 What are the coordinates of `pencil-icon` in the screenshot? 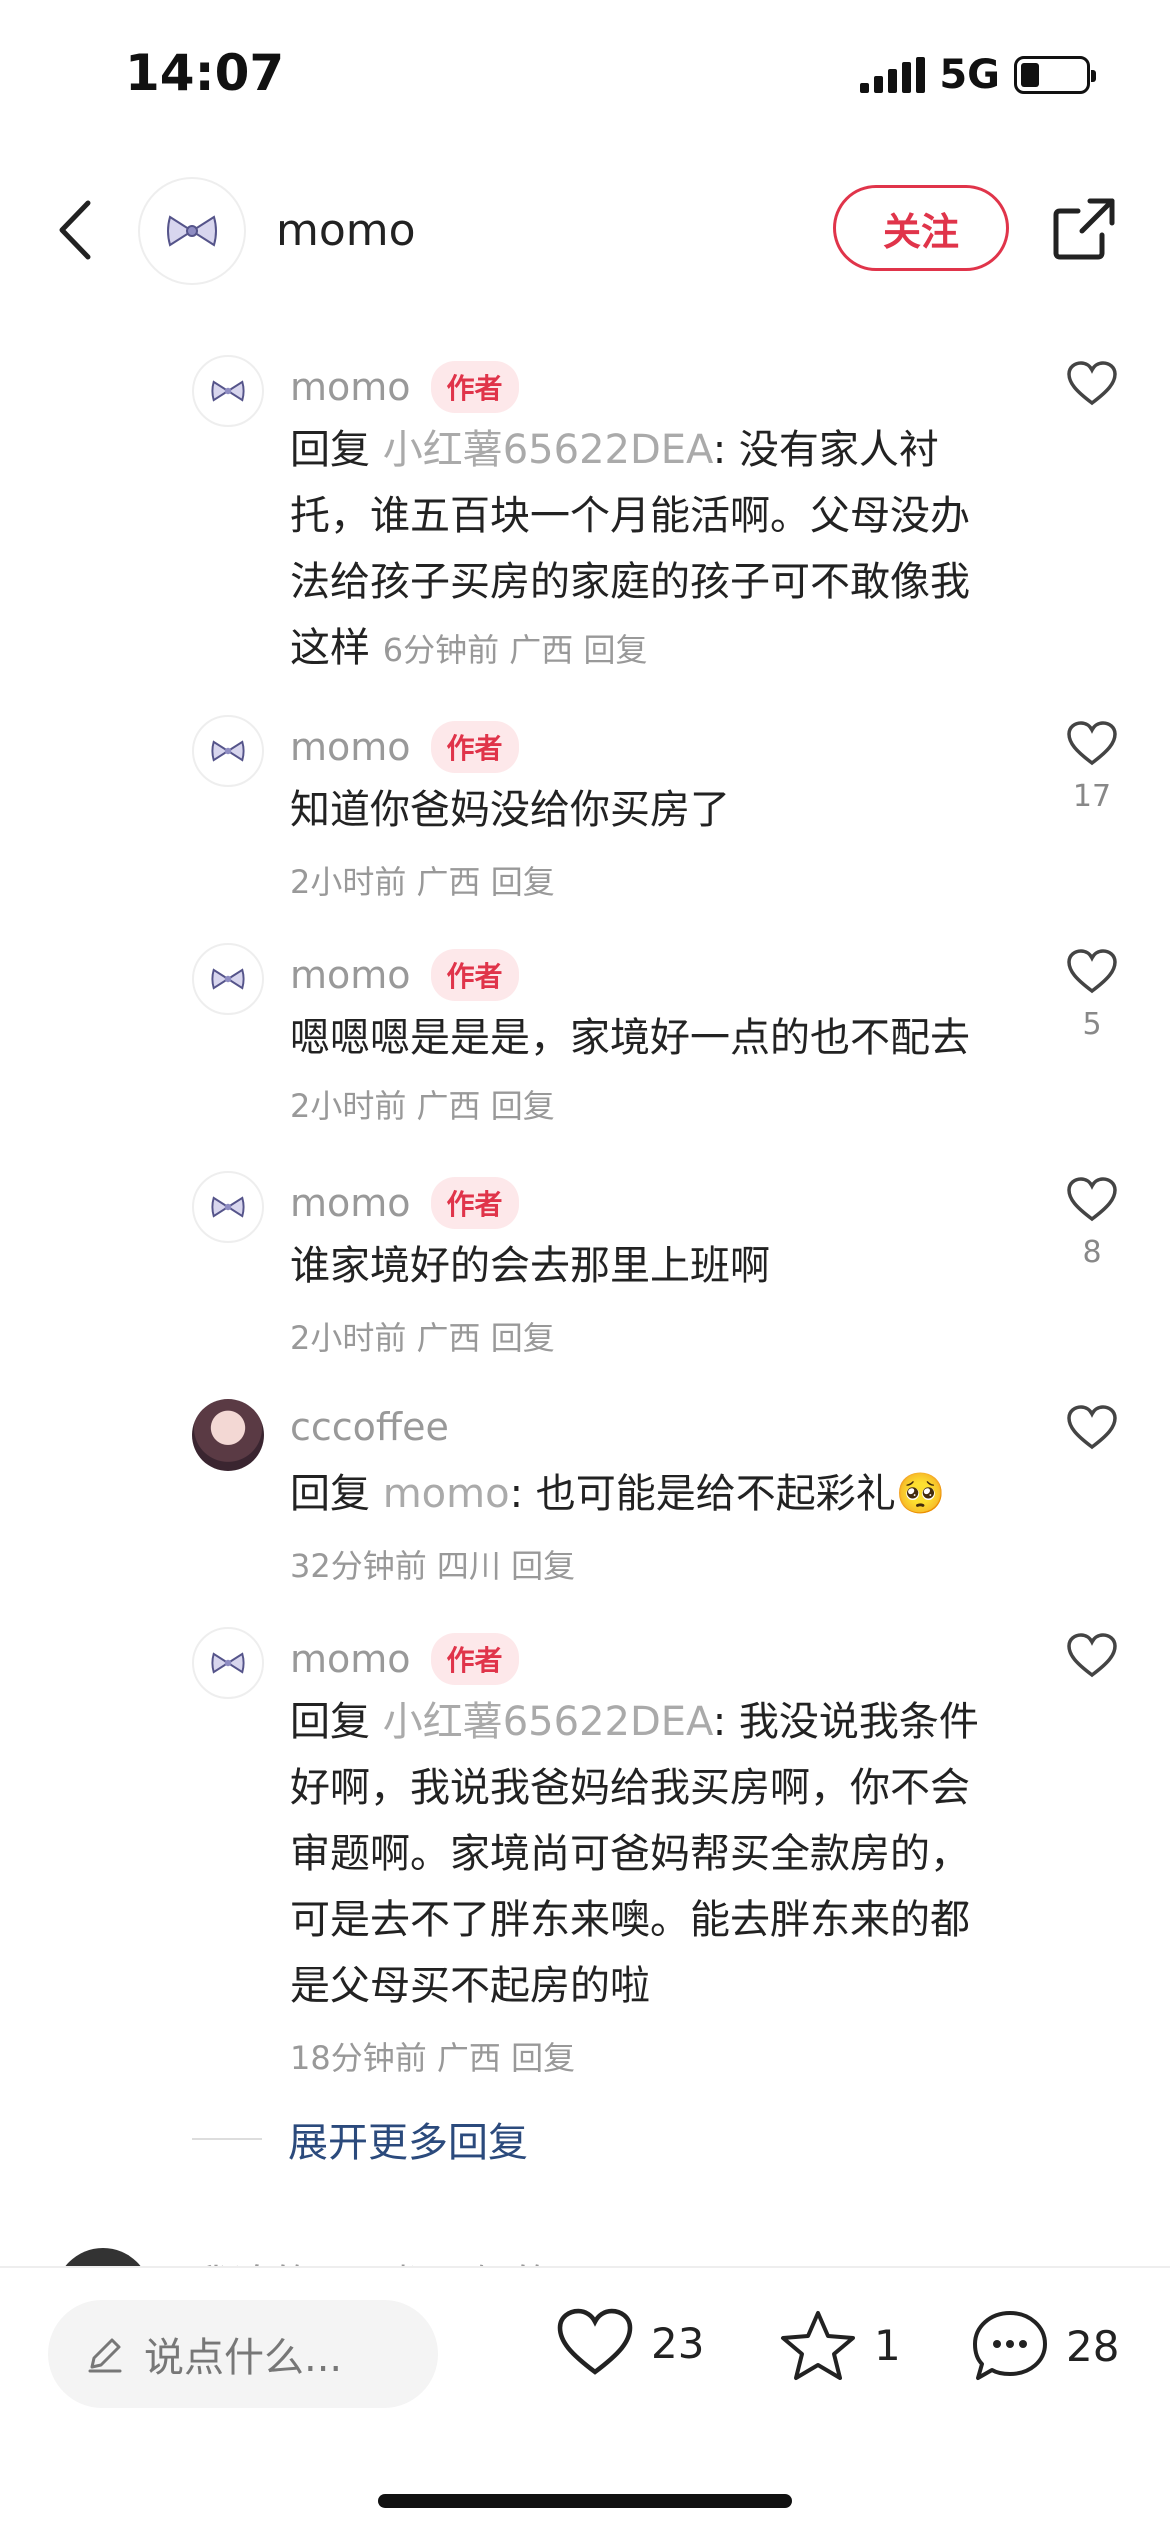 It's located at (105, 2355).